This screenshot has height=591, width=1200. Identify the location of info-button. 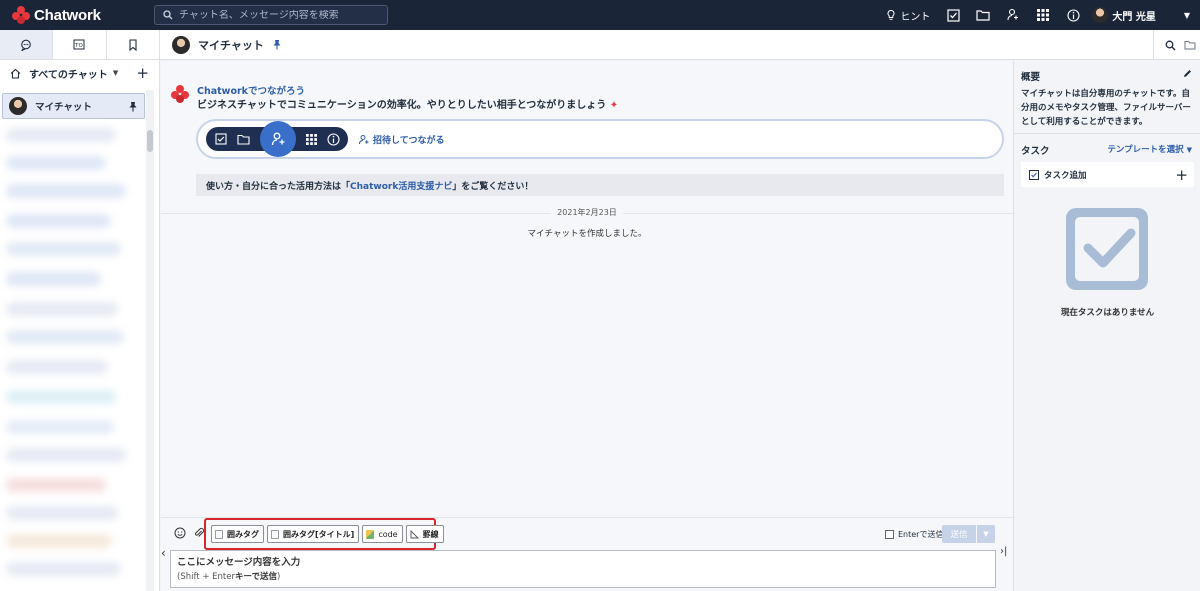
(1073, 15).